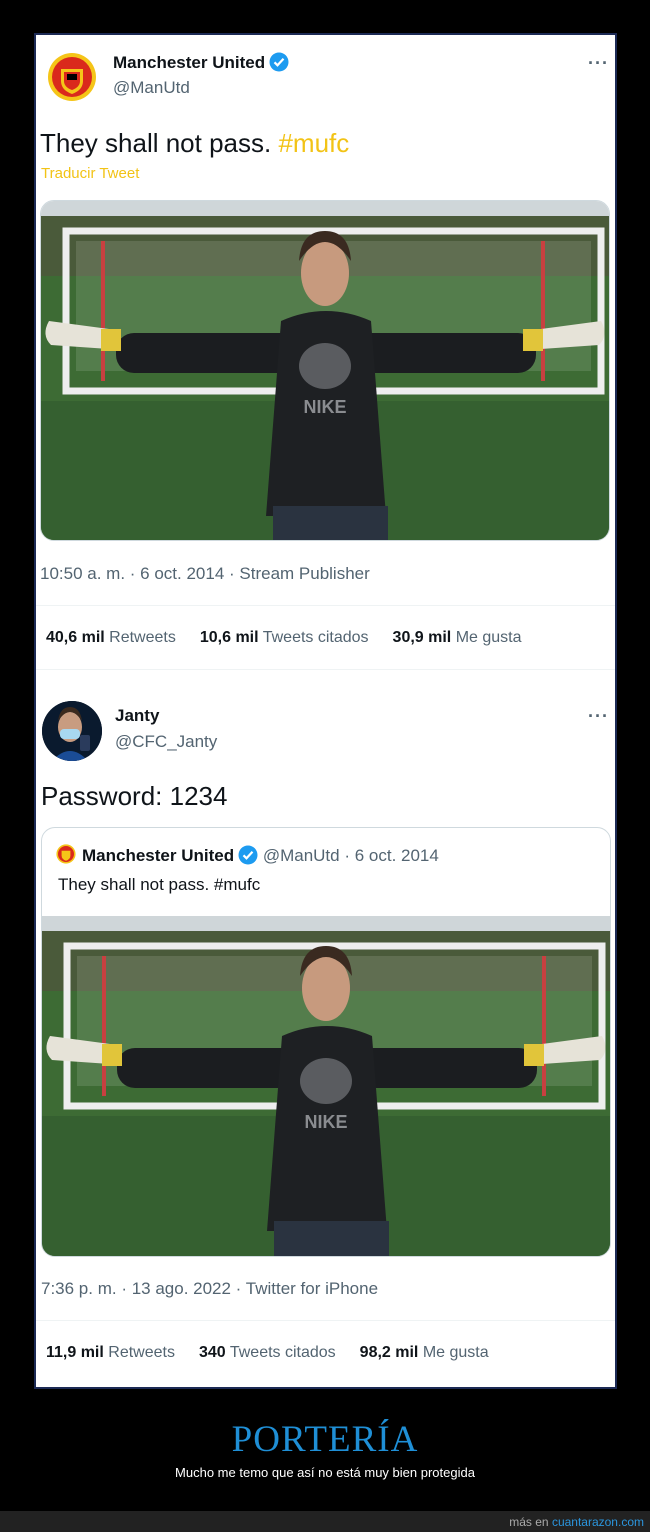  Describe the element at coordinates (424, 1353) in the screenshot. I see `likes-stat: 98,2 mil Me gusta` at that location.